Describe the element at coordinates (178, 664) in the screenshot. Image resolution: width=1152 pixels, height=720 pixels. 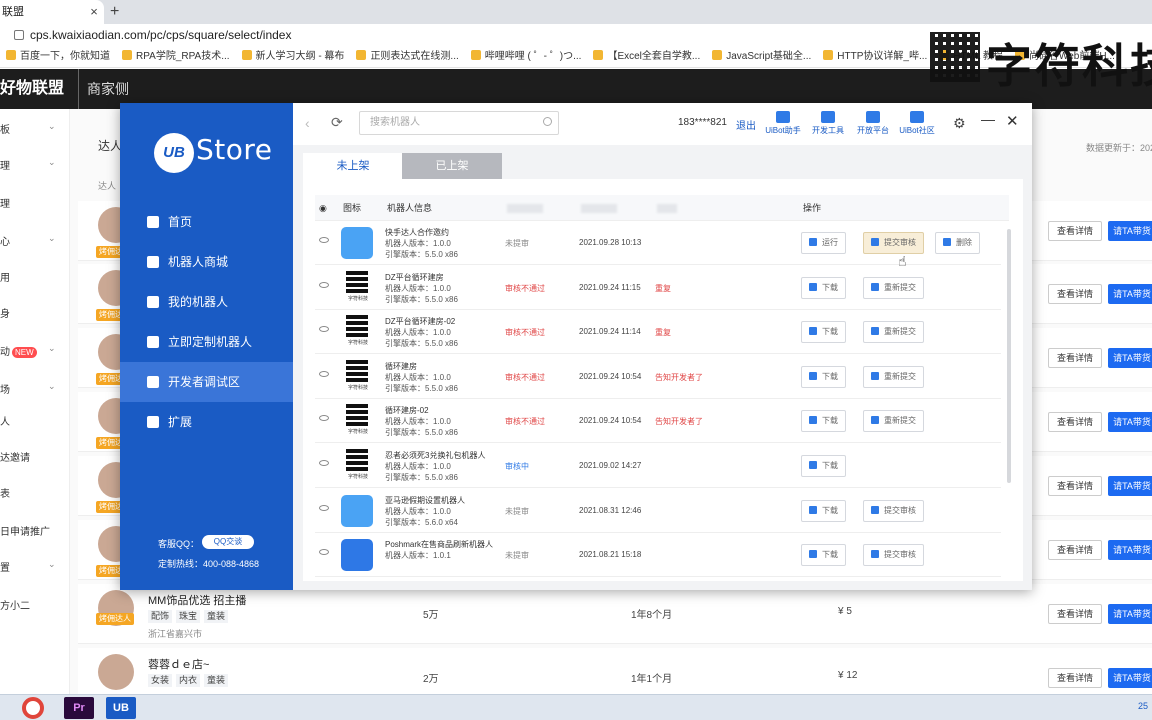
I see `shop-name: 蓉蓉ｄｅ店~` at that location.